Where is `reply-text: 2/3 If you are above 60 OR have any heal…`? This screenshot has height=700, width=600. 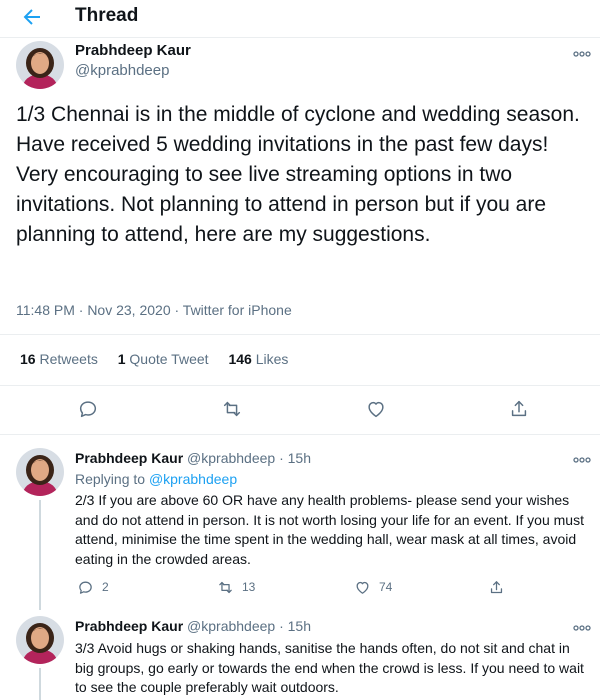 reply-text: 2/3 If you are above 60 OR have any heal… is located at coordinates (329, 529).